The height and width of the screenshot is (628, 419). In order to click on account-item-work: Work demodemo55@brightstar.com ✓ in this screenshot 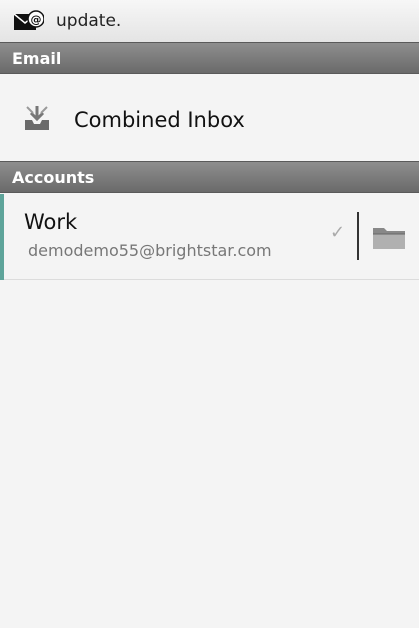, I will do `click(209, 237)`.